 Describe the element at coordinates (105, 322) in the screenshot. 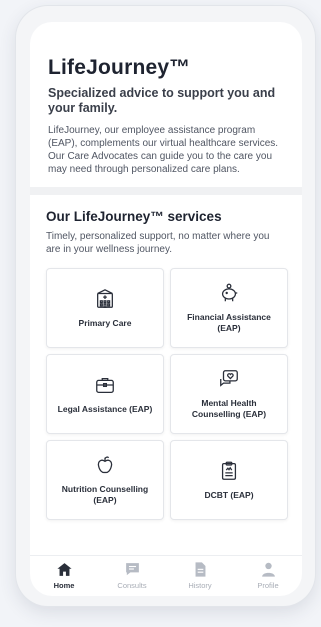

I see `tile-label: Primary Care` at that location.